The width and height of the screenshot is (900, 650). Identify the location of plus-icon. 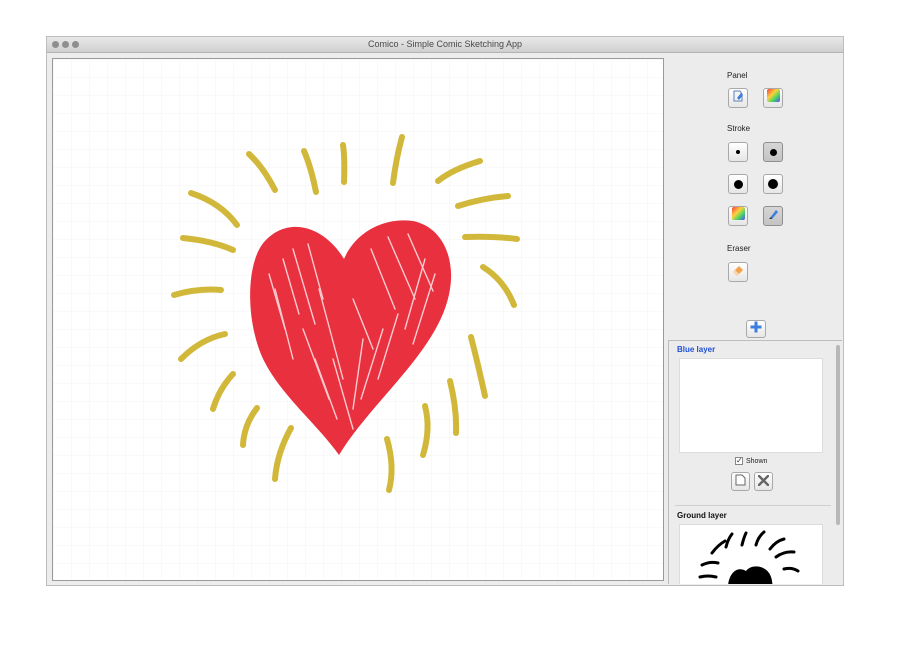
(756, 329).